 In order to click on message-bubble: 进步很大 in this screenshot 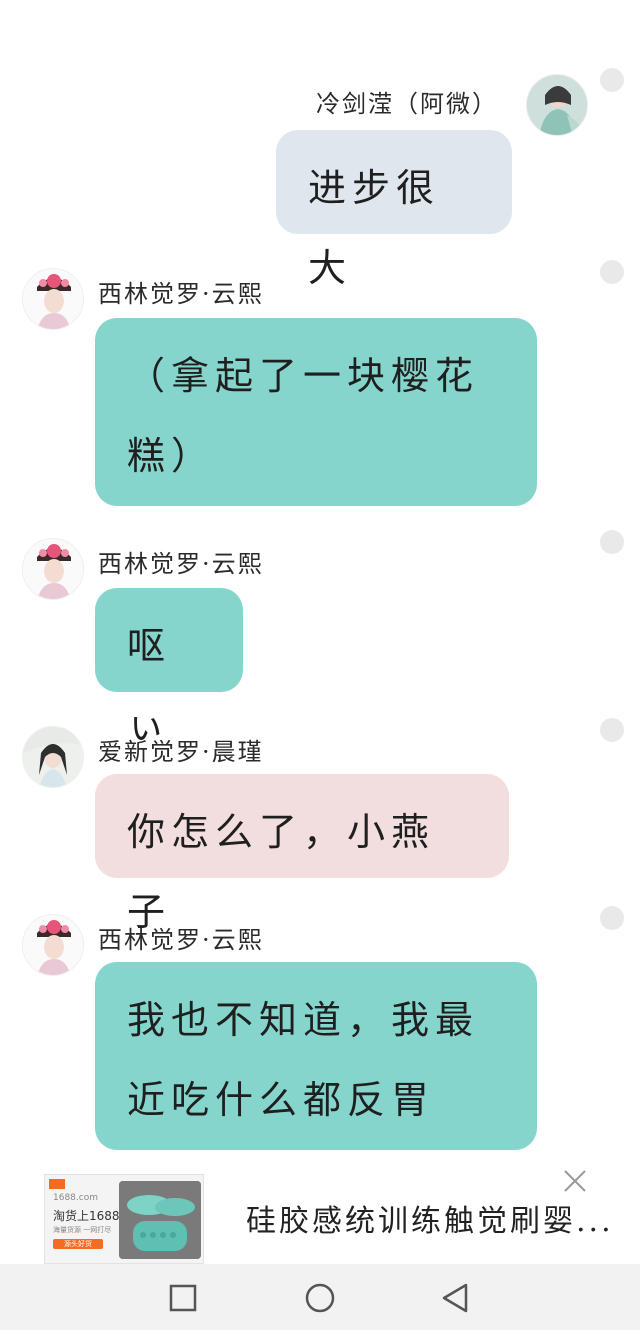, I will do `click(394, 210)`.